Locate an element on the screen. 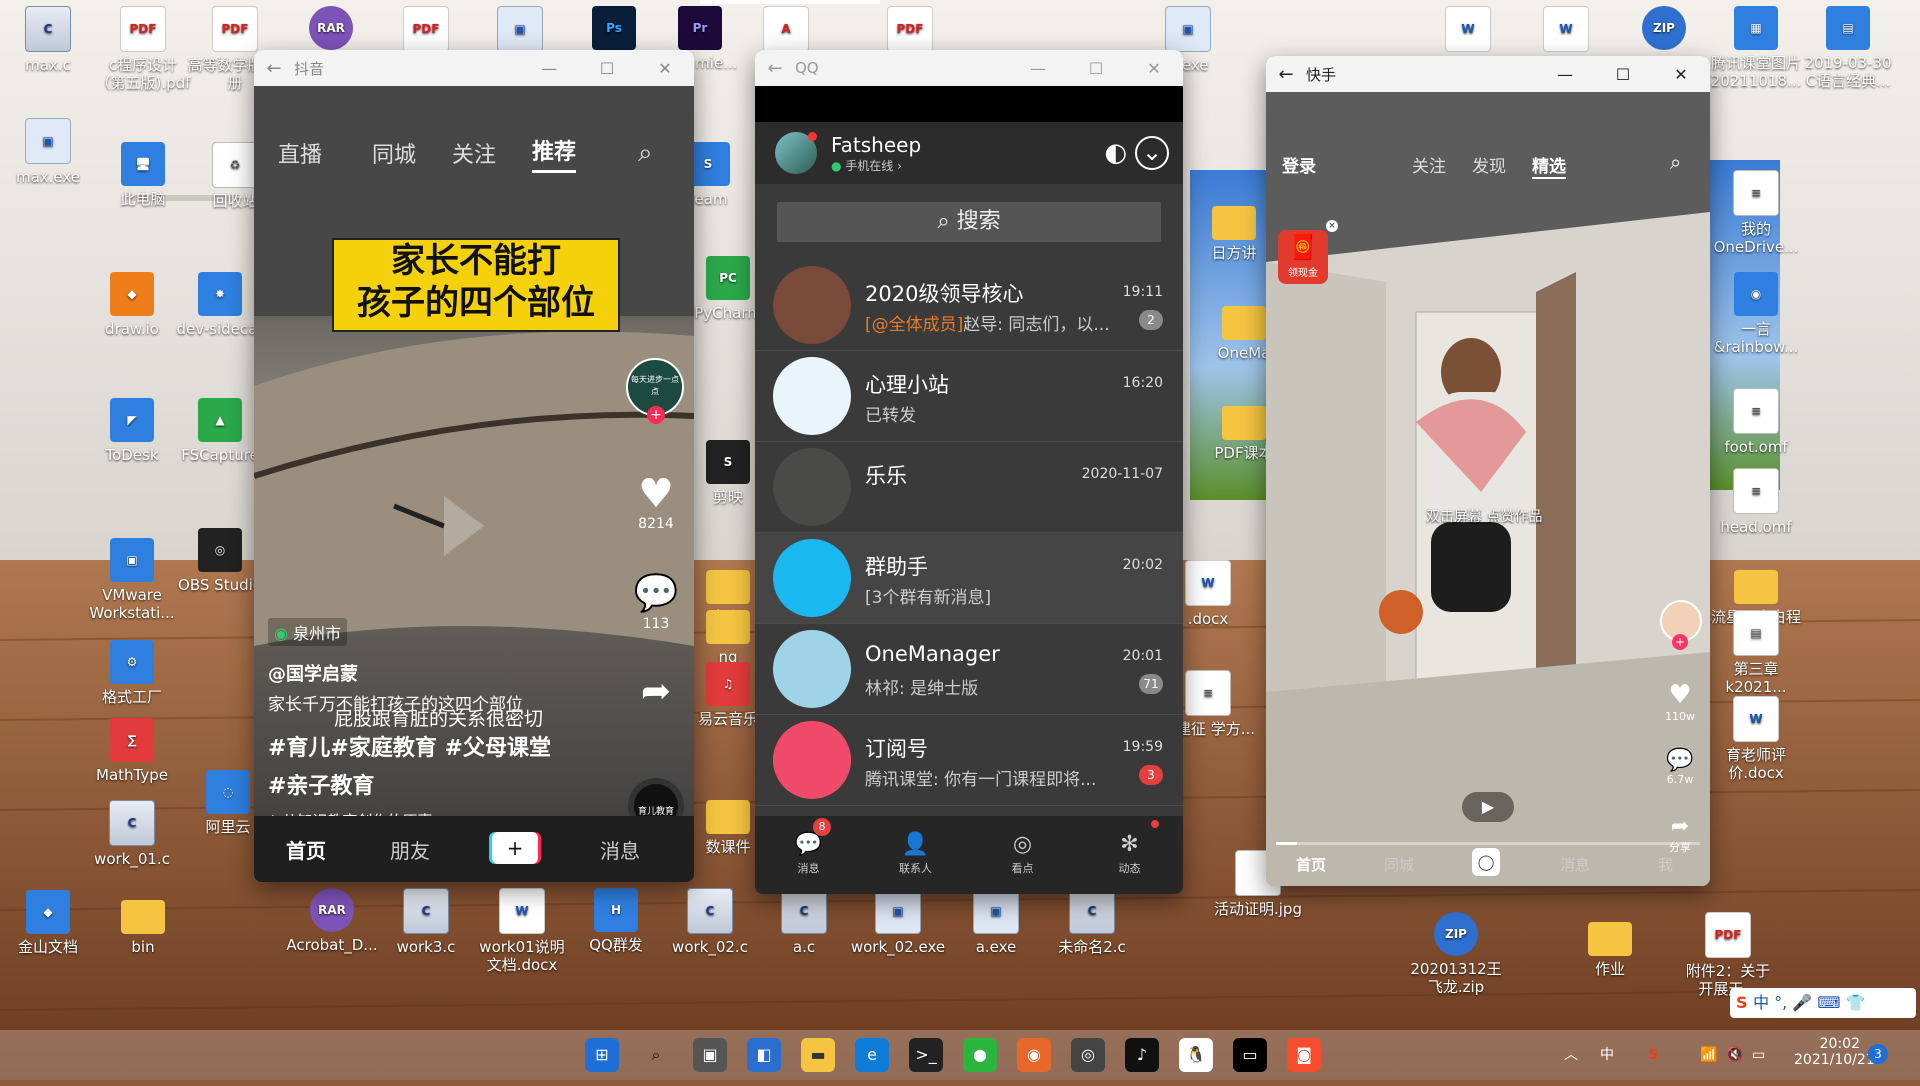  author-avatar: + is located at coordinates (1681, 625).